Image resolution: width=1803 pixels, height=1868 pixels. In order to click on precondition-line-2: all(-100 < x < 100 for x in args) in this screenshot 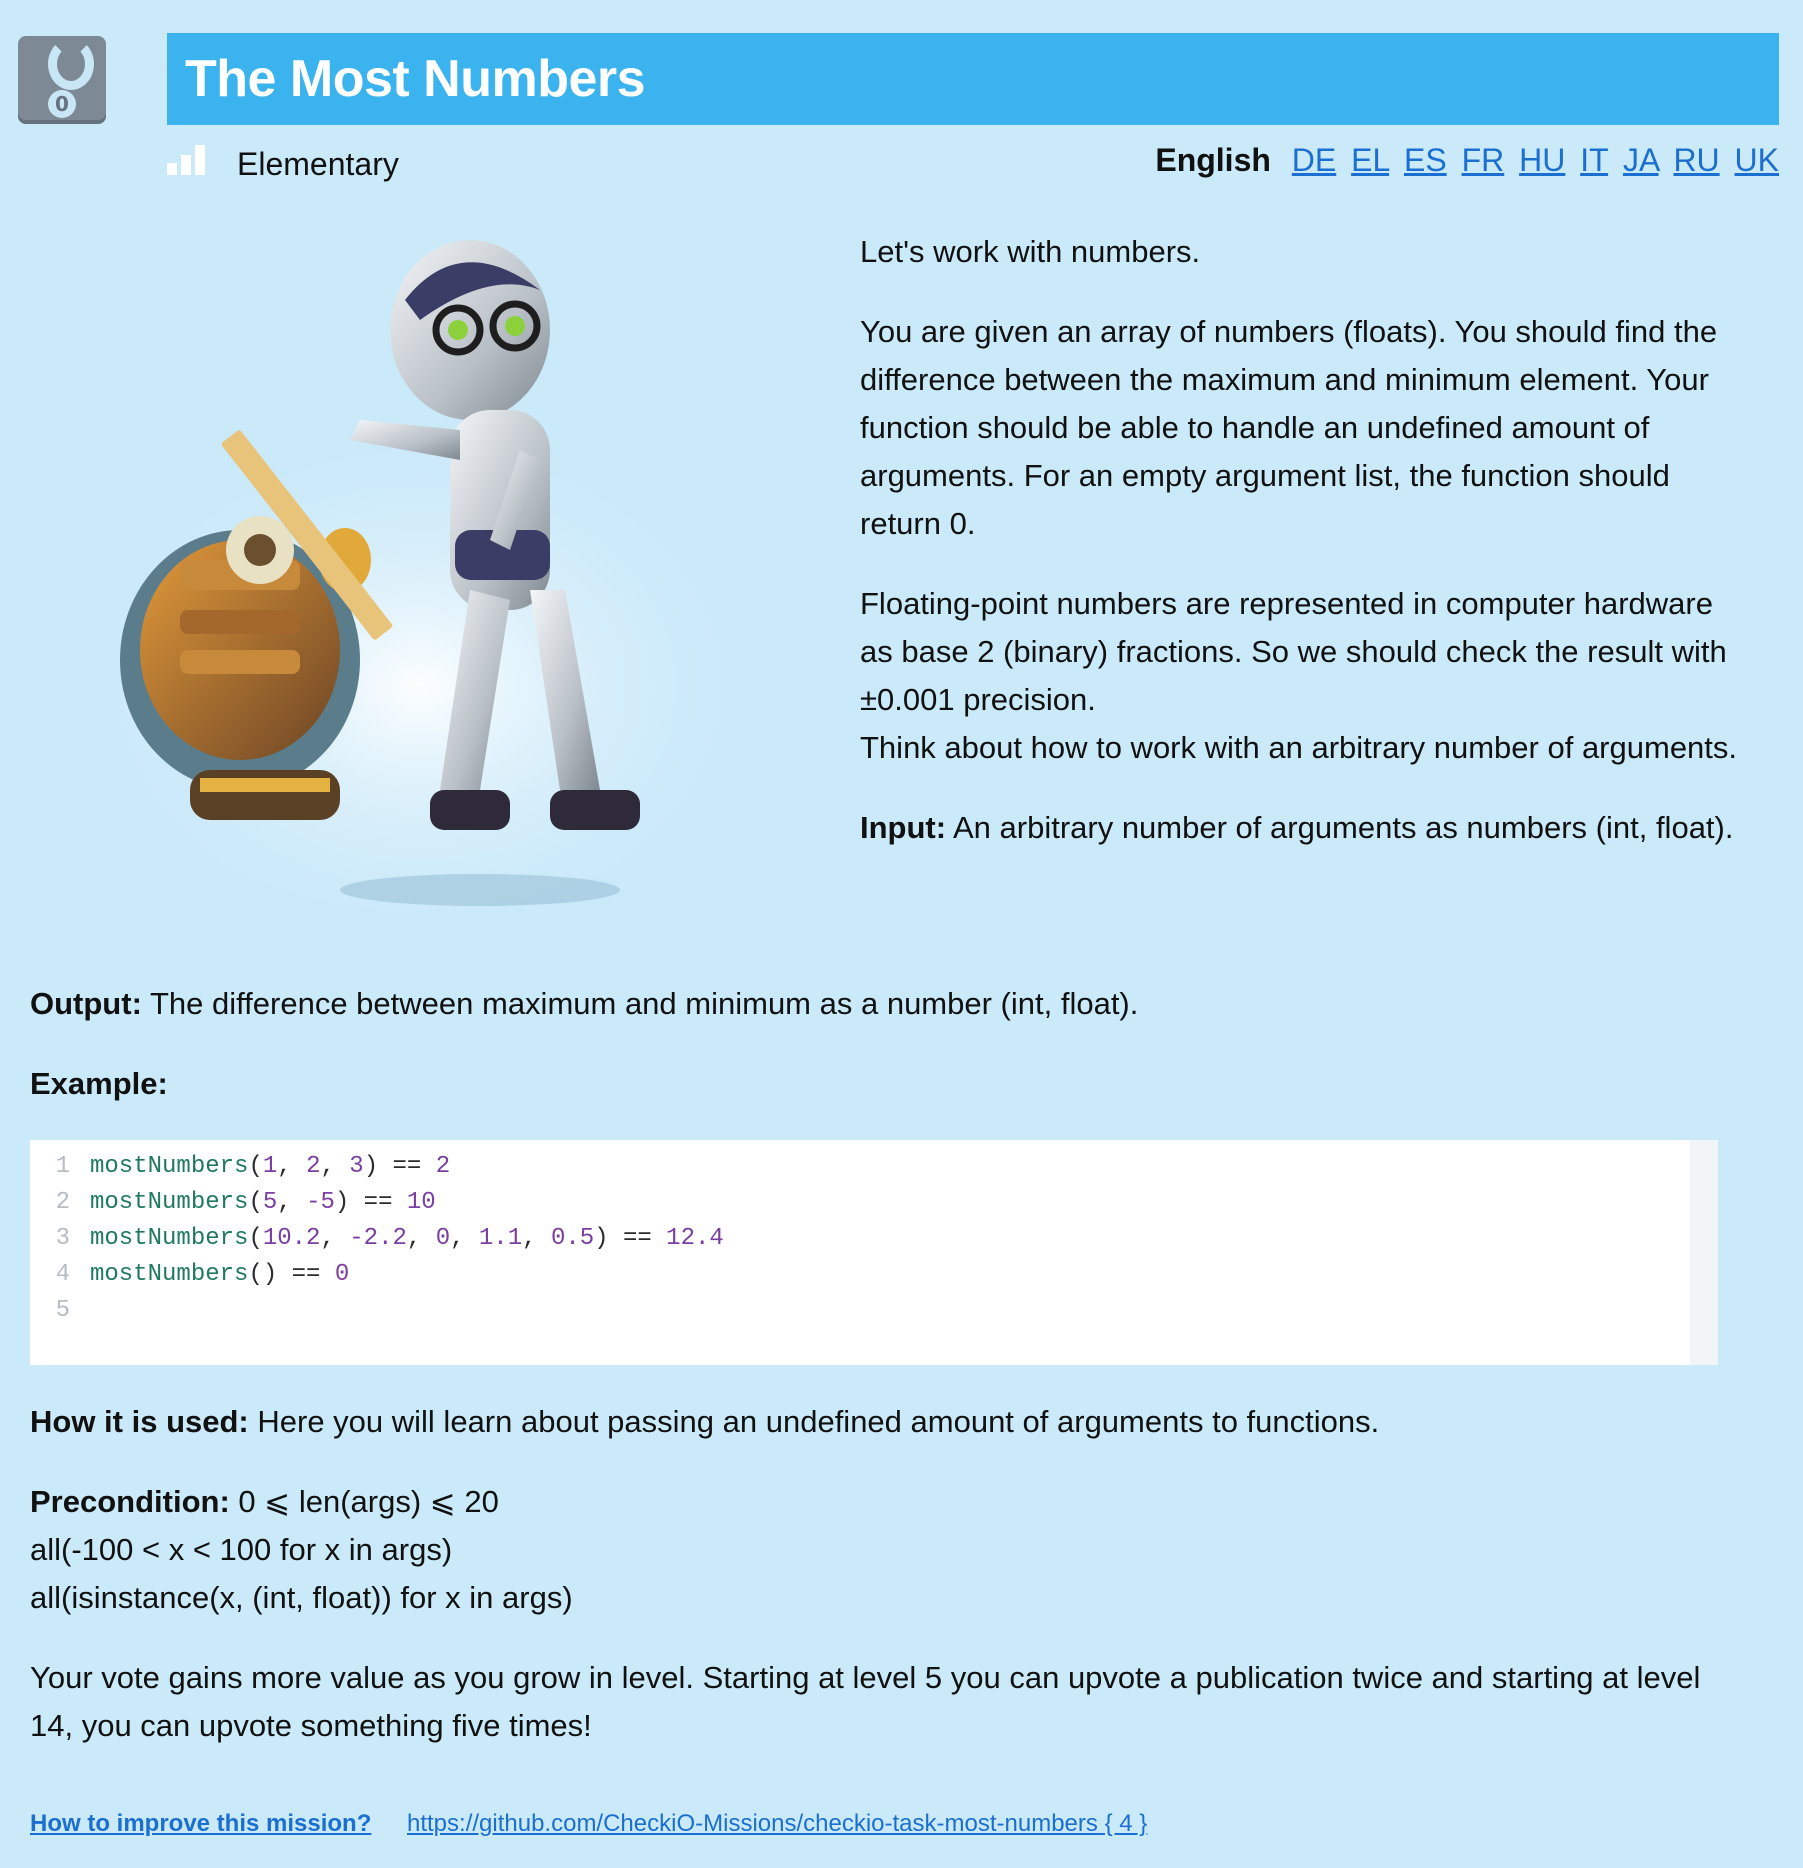, I will do `click(241, 1549)`.